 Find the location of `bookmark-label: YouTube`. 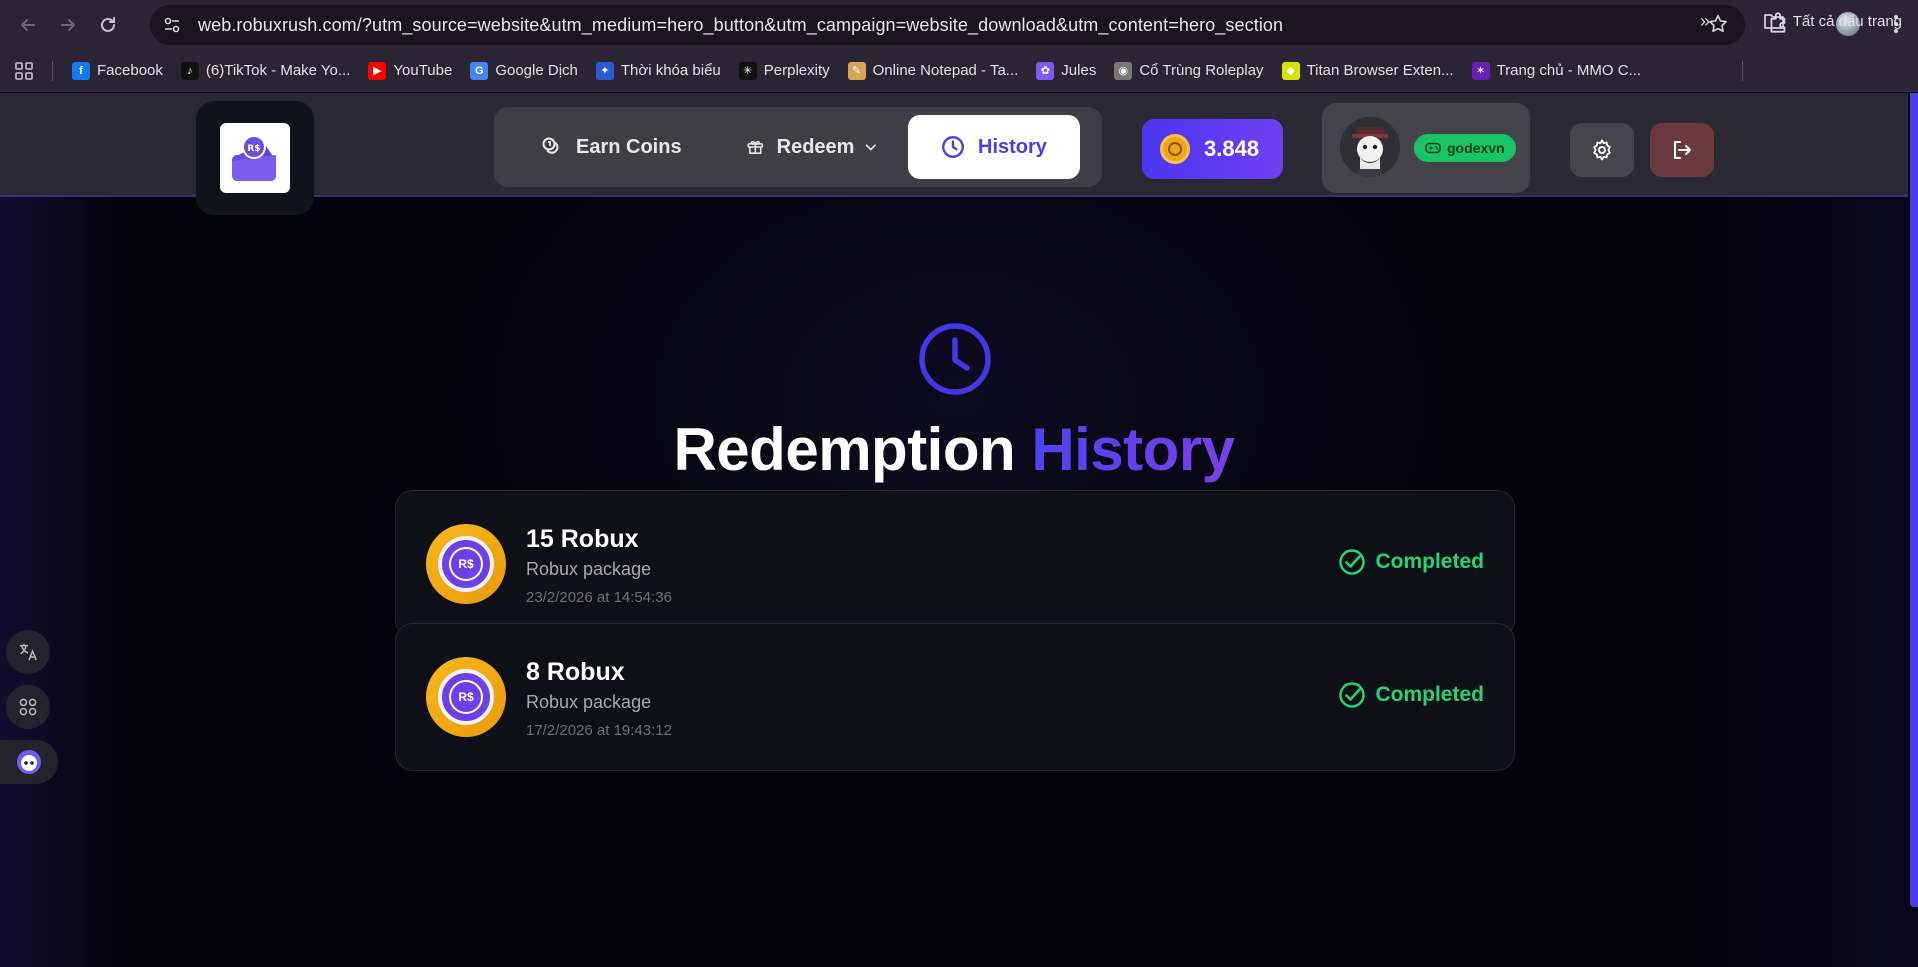

bookmark-label: YouTube is located at coordinates (423, 70).